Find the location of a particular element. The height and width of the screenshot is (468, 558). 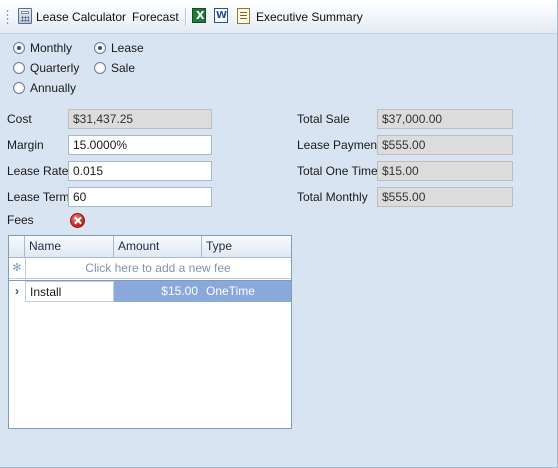

lease-term-label: Lease Term is located at coordinates (38, 197).